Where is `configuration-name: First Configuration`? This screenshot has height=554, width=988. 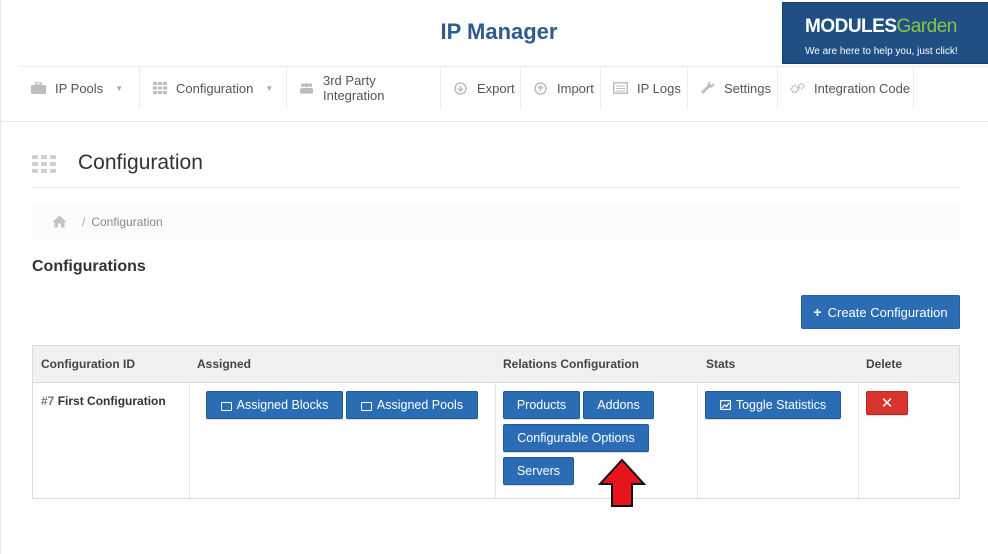 configuration-name: First Configuration is located at coordinates (111, 401).